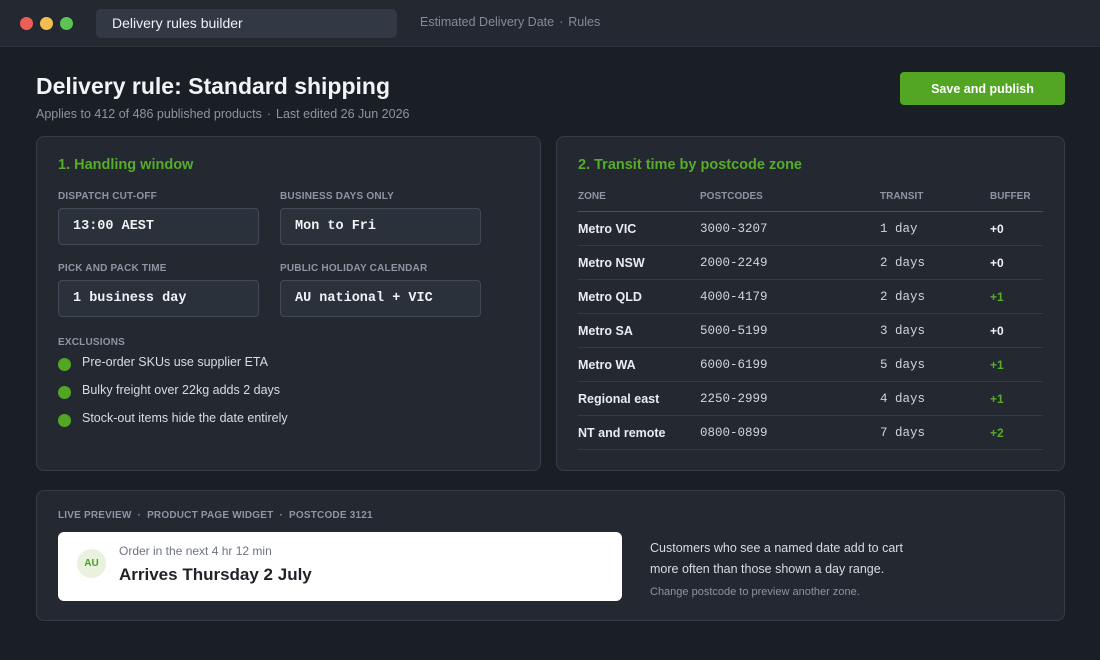 Image resolution: width=1100 pixels, height=660 pixels. What do you see at coordinates (66, 23) in the screenshot?
I see `maximize-window-icon` at bounding box center [66, 23].